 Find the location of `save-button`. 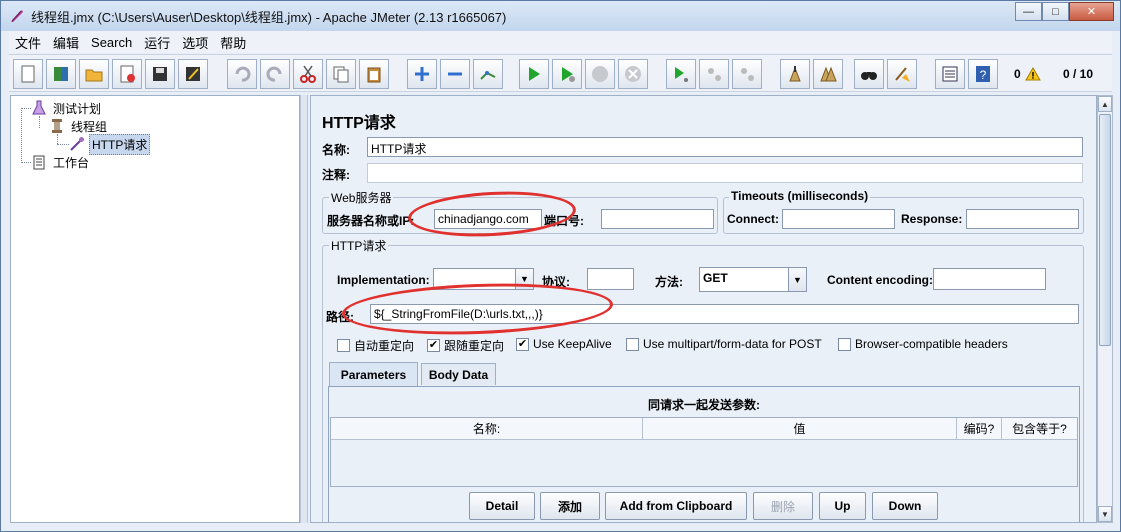

save-button is located at coordinates (160, 74).